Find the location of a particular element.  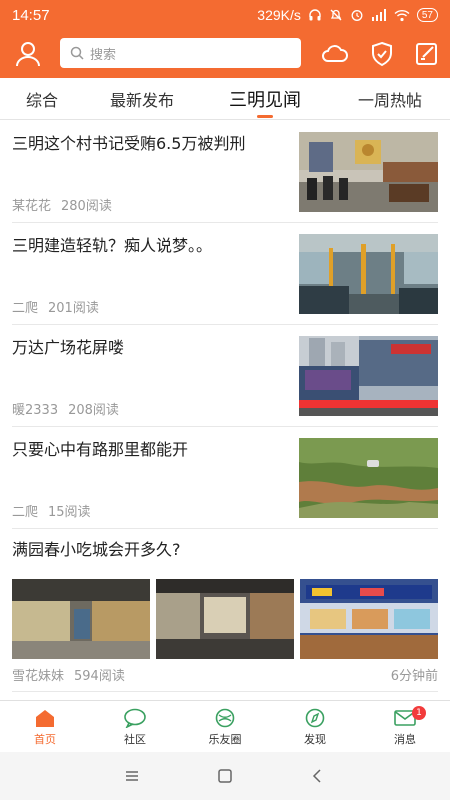

system-nav-bar is located at coordinates (225, 776).